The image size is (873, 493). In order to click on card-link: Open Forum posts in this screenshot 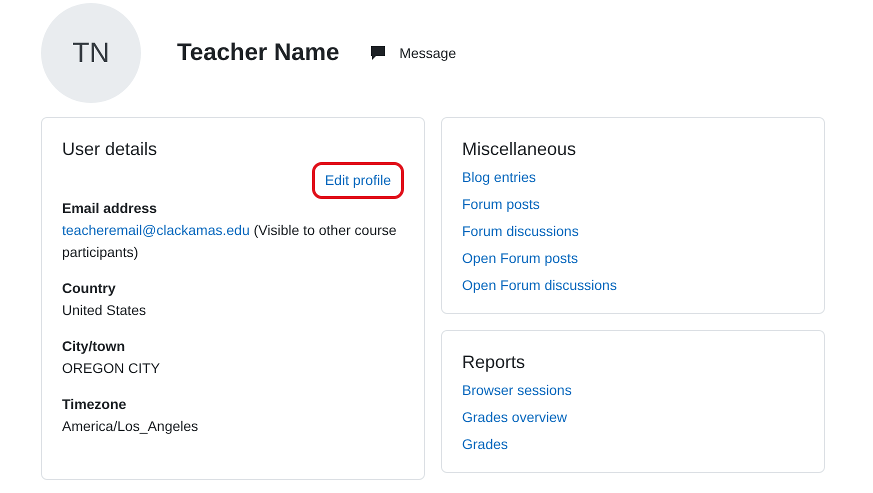, I will do `click(520, 258)`.